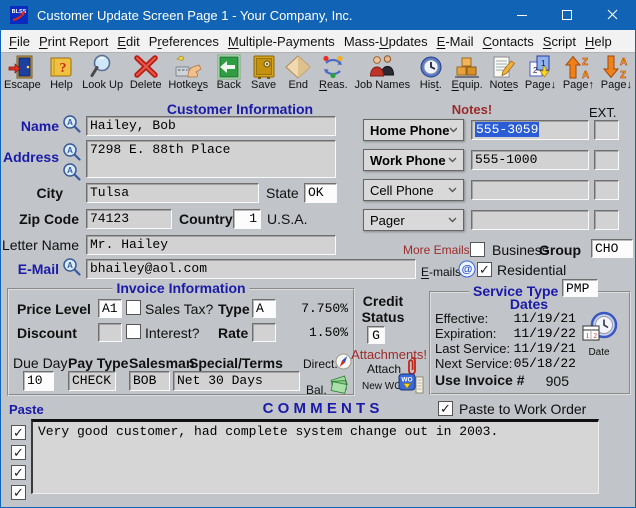 This screenshot has width=636, height=508. I want to click on toolbar-history-button: Hist., so click(431, 72).